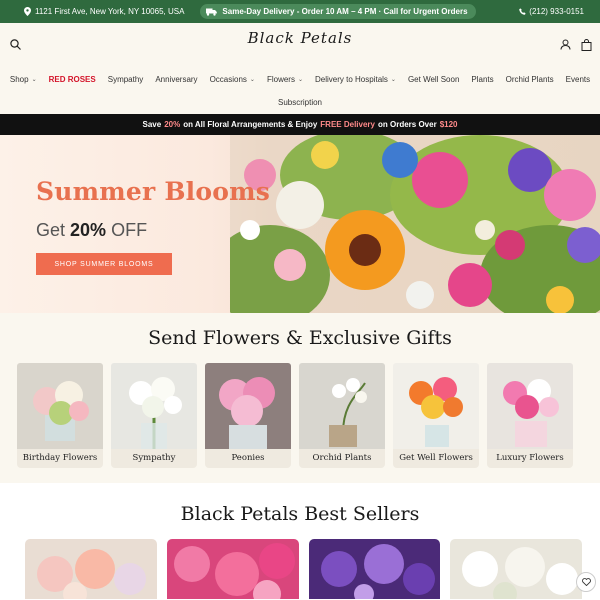 The width and height of the screenshot is (600, 600). What do you see at coordinates (280, 79) in the screenshot?
I see `nav-item-label: Flowers` at bounding box center [280, 79].